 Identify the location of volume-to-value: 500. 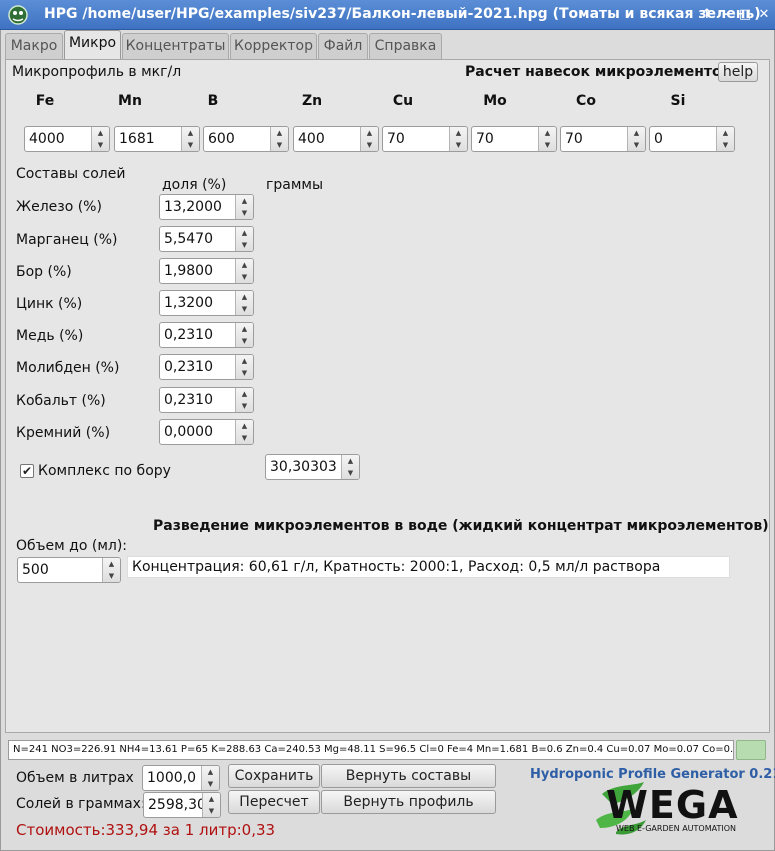
(60, 570).